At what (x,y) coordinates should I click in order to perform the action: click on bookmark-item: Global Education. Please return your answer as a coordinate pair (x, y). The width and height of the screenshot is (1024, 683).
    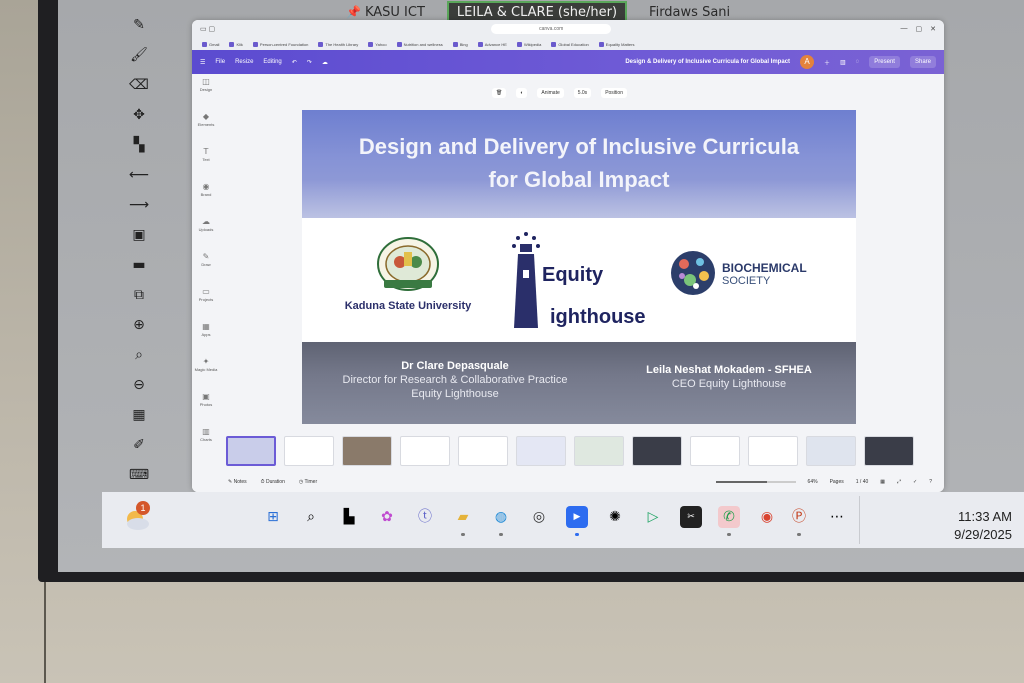
    Looking at the image, I should click on (570, 44).